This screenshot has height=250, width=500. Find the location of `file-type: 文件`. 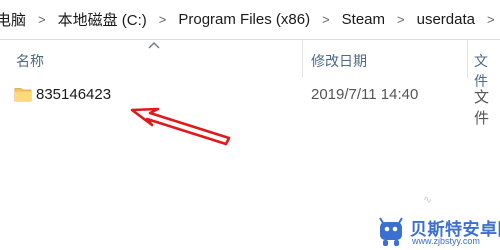

file-type: 文件 is located at coordinates (482, 108).